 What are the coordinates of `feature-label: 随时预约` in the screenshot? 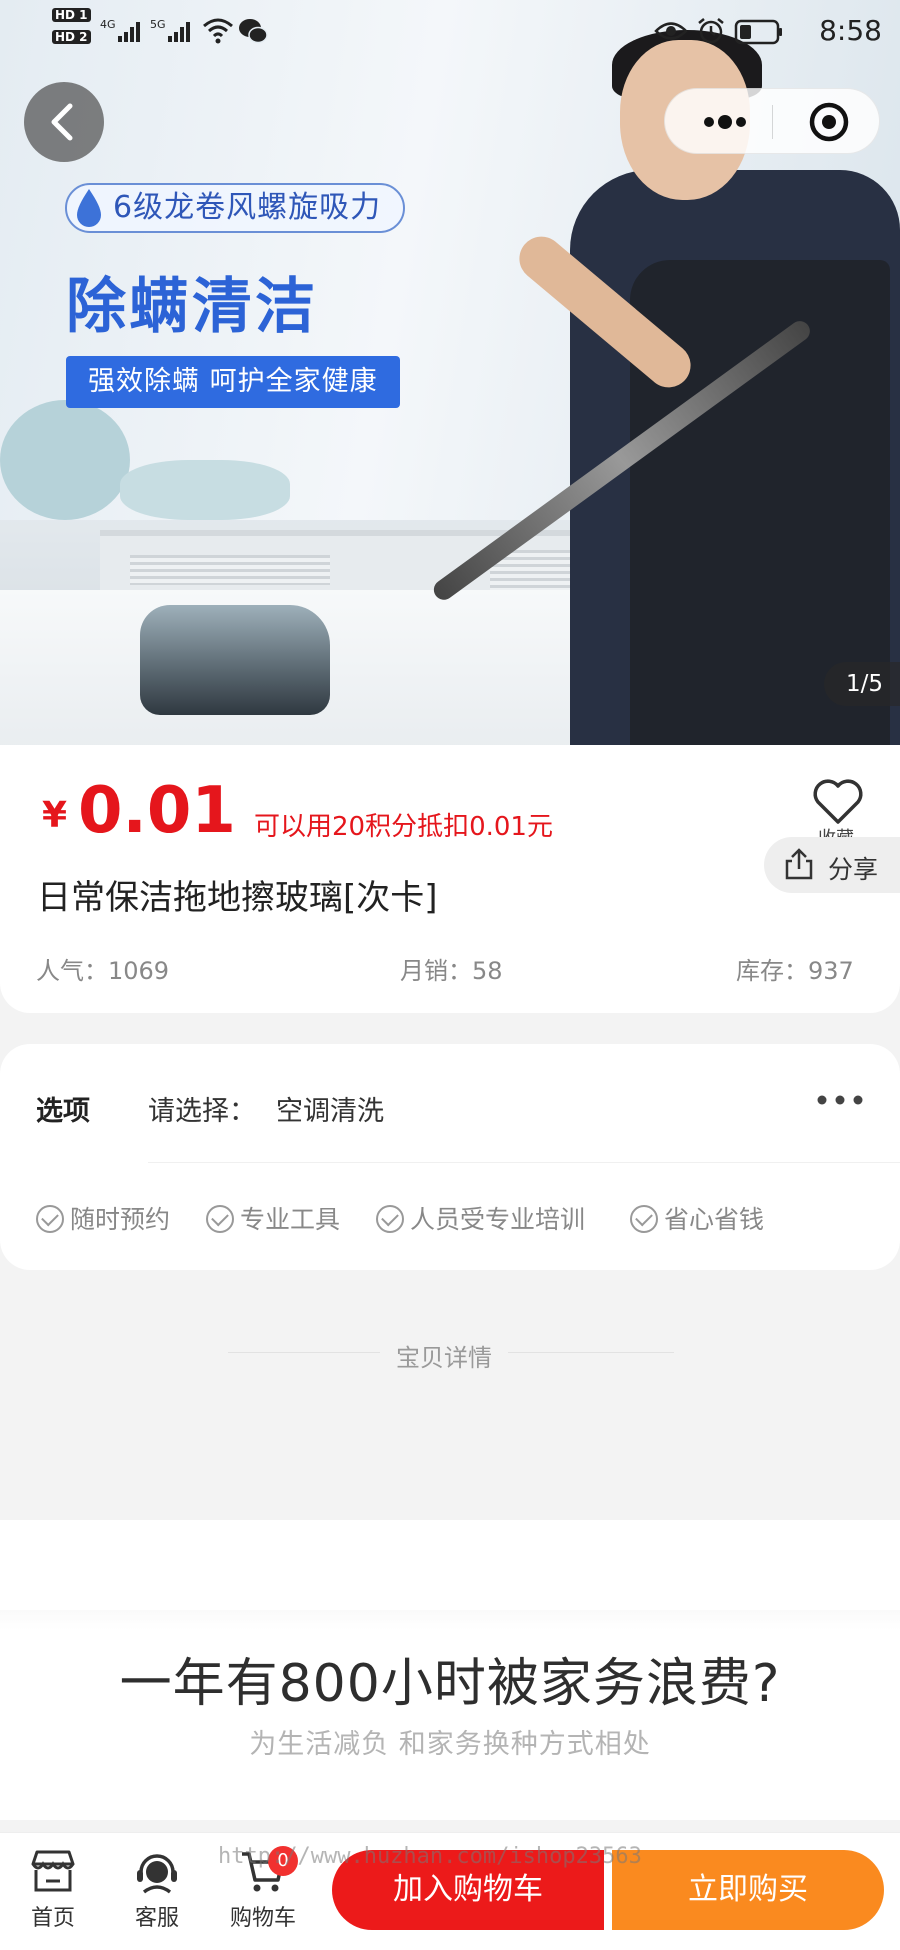 It's located at (120, 1219).